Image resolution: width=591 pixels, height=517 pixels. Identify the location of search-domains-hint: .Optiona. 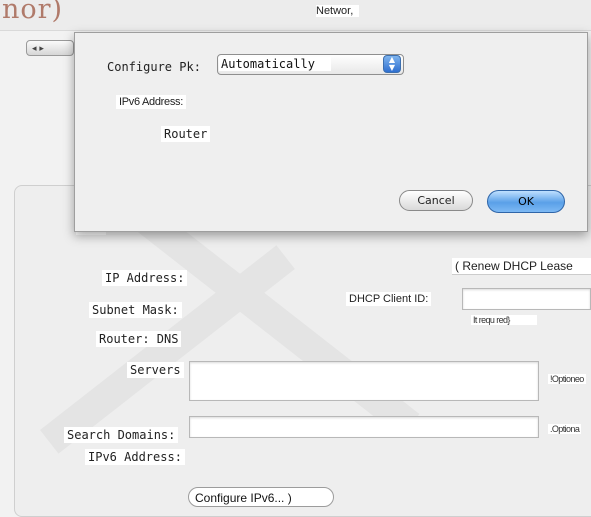
(565, 429).